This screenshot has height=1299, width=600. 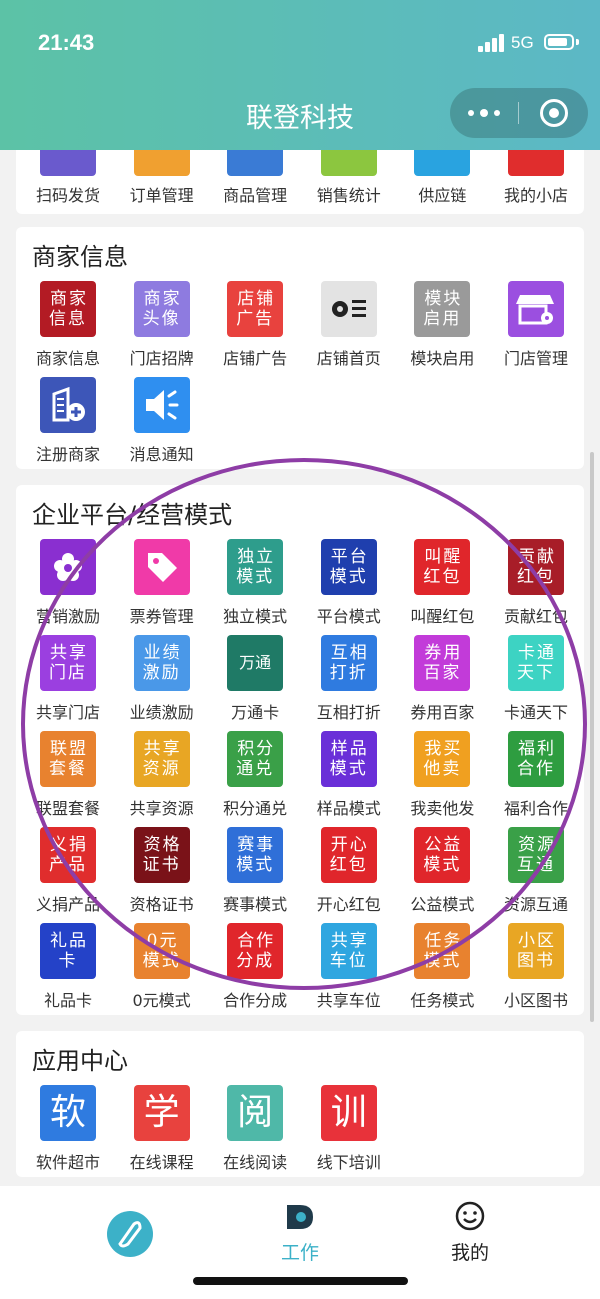 I want to click on grid-item: 票券管理, so click(x=160, y=587).